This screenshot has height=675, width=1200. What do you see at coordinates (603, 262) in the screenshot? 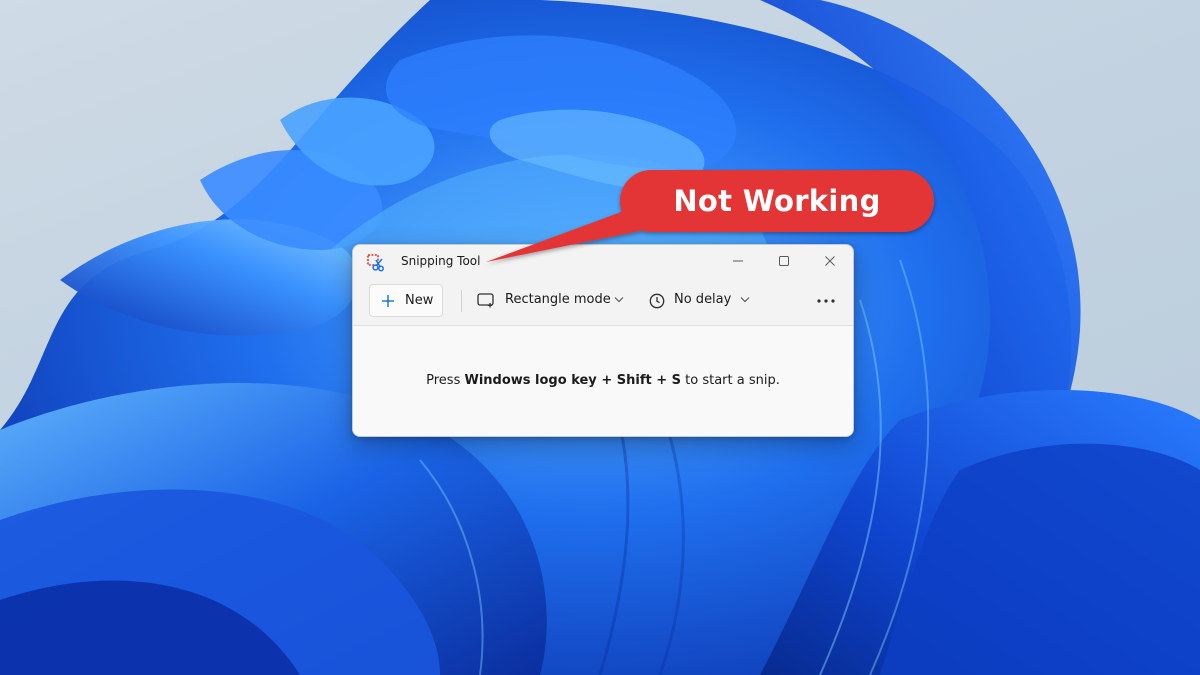
I see `title-bar: Snipping Tool` at bounding box center [603, 262].